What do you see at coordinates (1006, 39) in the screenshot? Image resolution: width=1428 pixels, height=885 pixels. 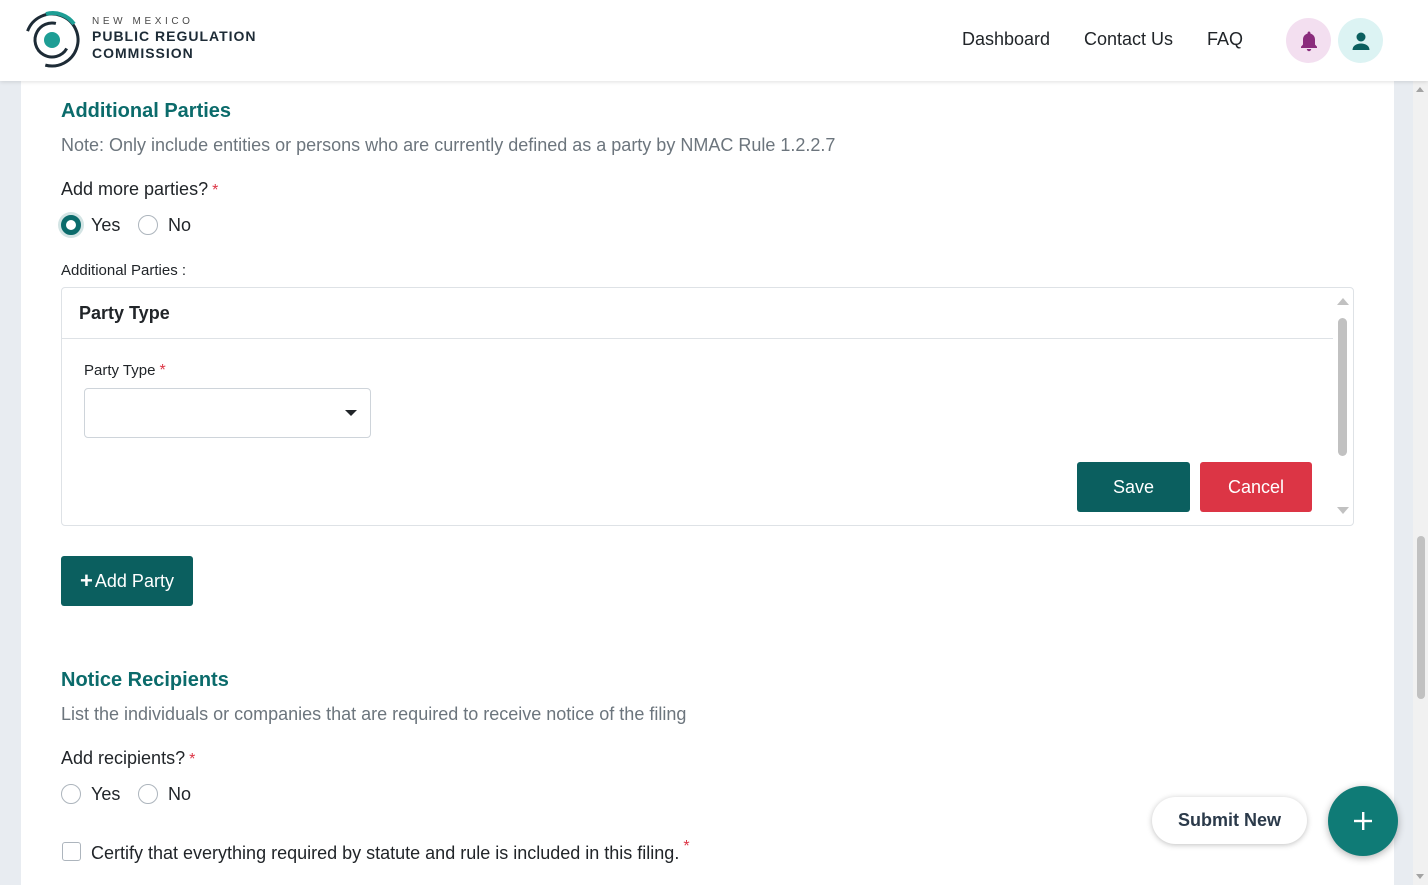 I see `nav-dashboard: Dashboard` at bounding box center [1006, 39].